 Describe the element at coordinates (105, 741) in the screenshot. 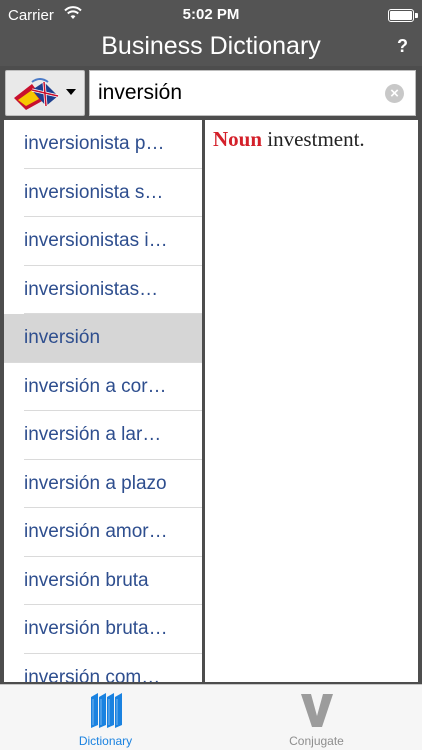

I see `tab-dictionary-label: Dictionary` at that location.